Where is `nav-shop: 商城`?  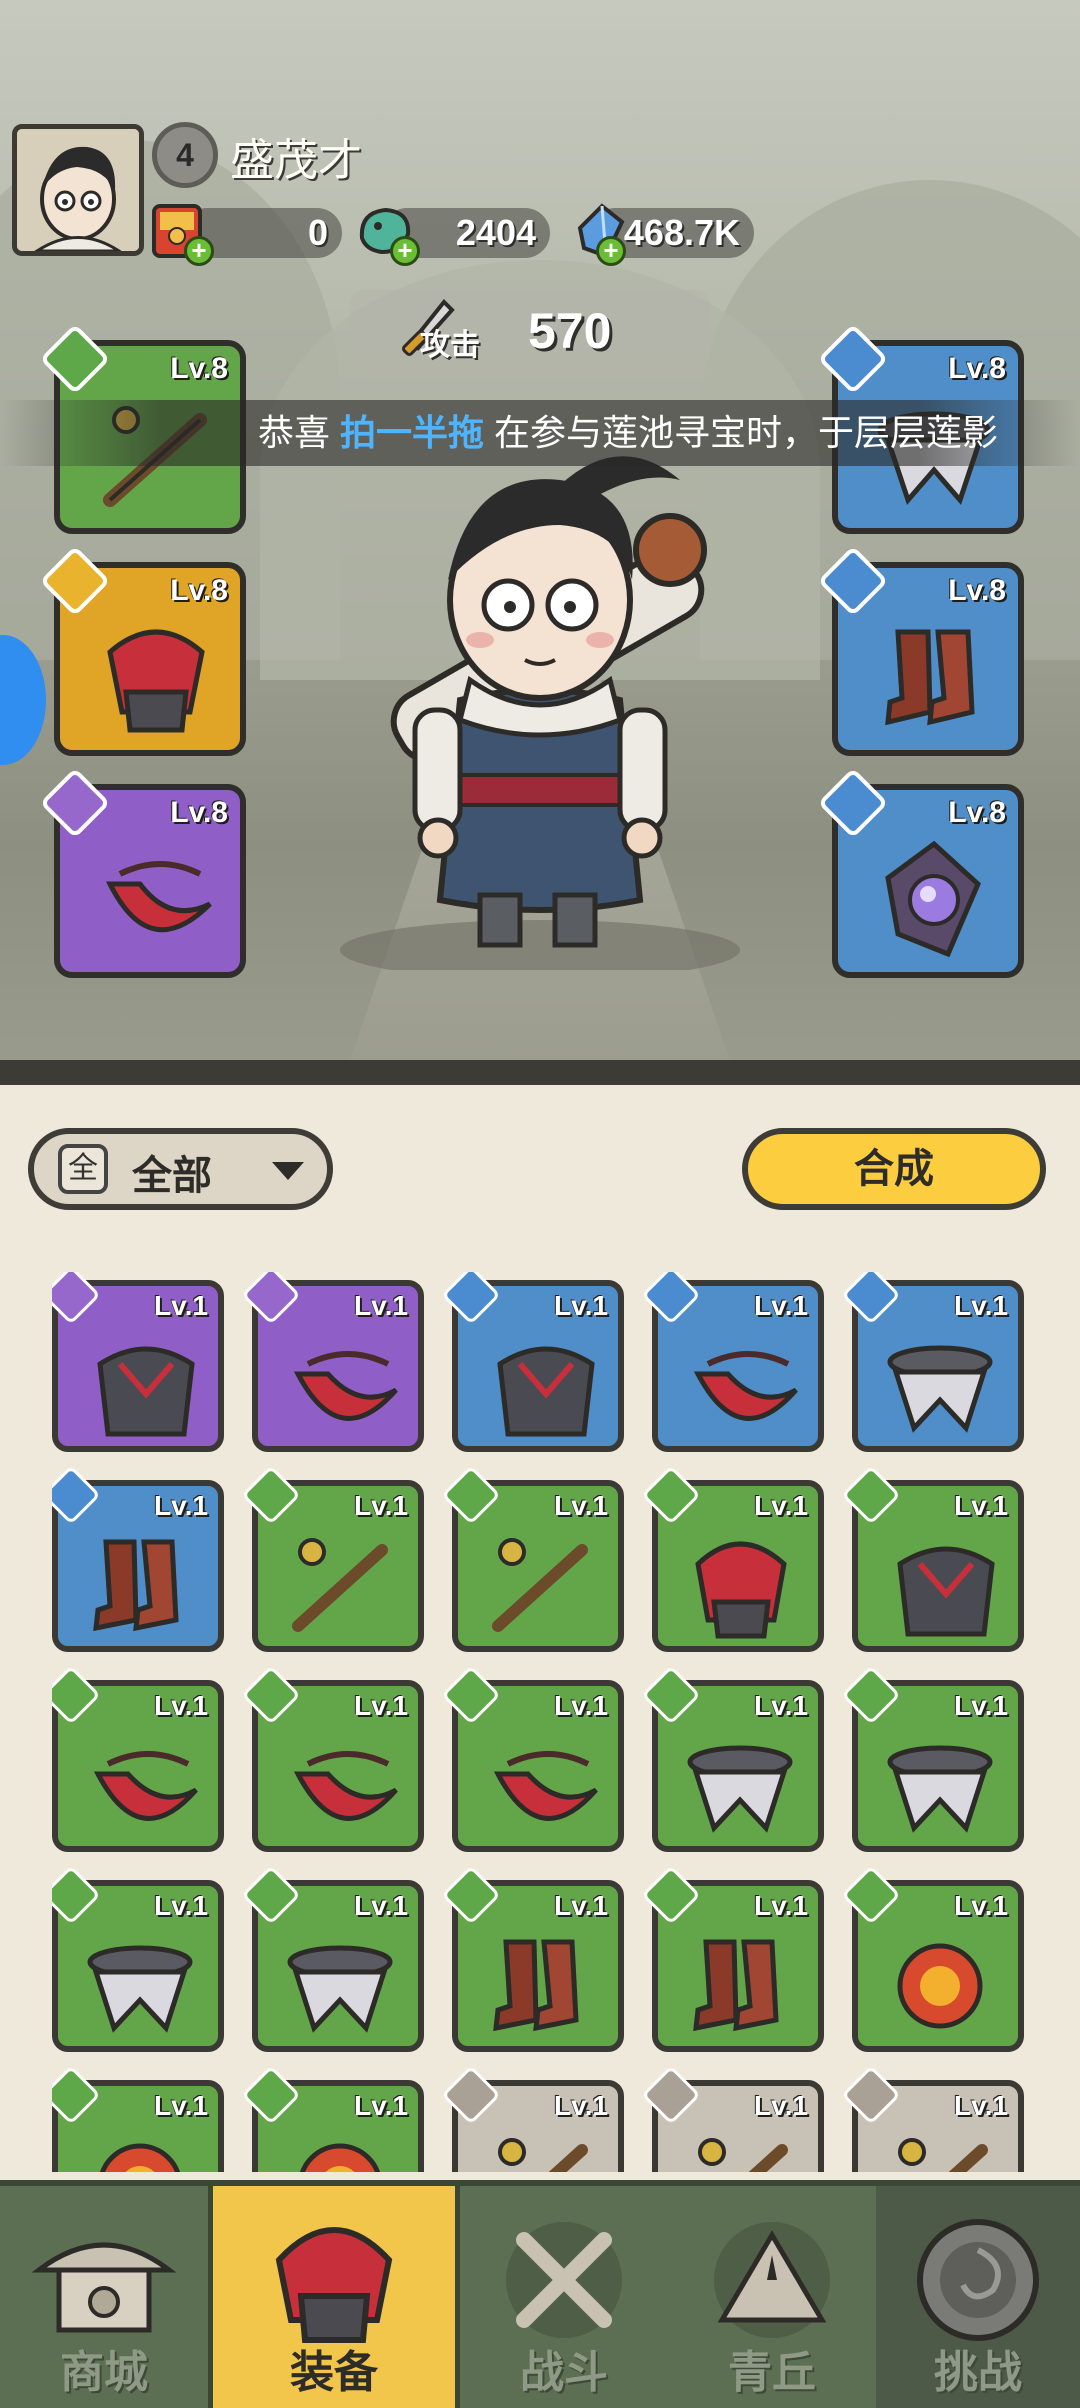
nav-shop: 商城 is located at coordinates (104, 2297).